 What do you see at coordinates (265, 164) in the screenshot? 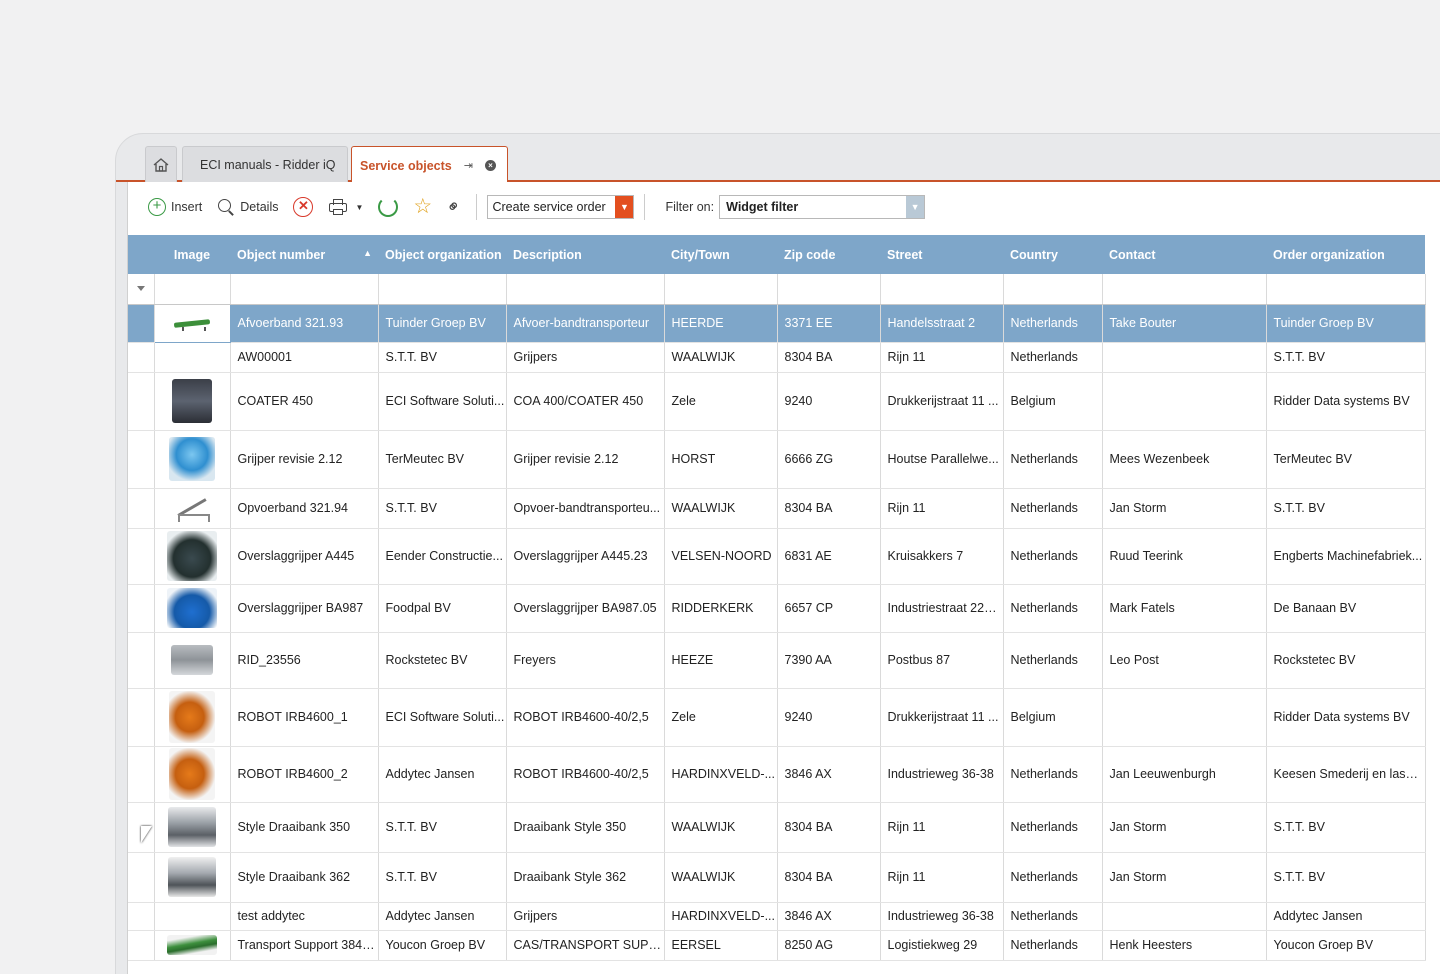
I see `tab-eci-manuals: ECI manuals - Ridder iQ` at bounding box center [265, 164].